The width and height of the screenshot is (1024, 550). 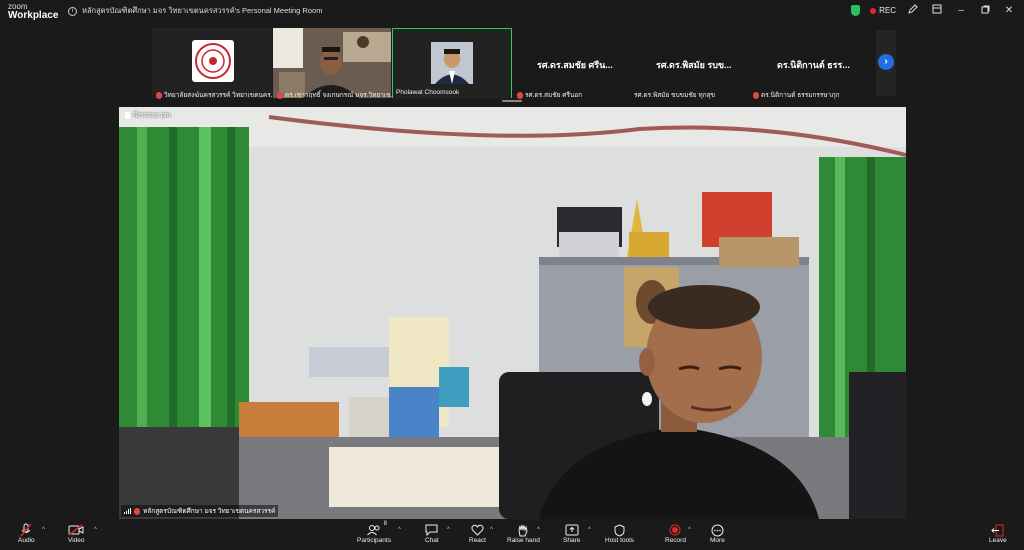 I want to click on chat-options-caret: ^, so click(x=448, y=530).